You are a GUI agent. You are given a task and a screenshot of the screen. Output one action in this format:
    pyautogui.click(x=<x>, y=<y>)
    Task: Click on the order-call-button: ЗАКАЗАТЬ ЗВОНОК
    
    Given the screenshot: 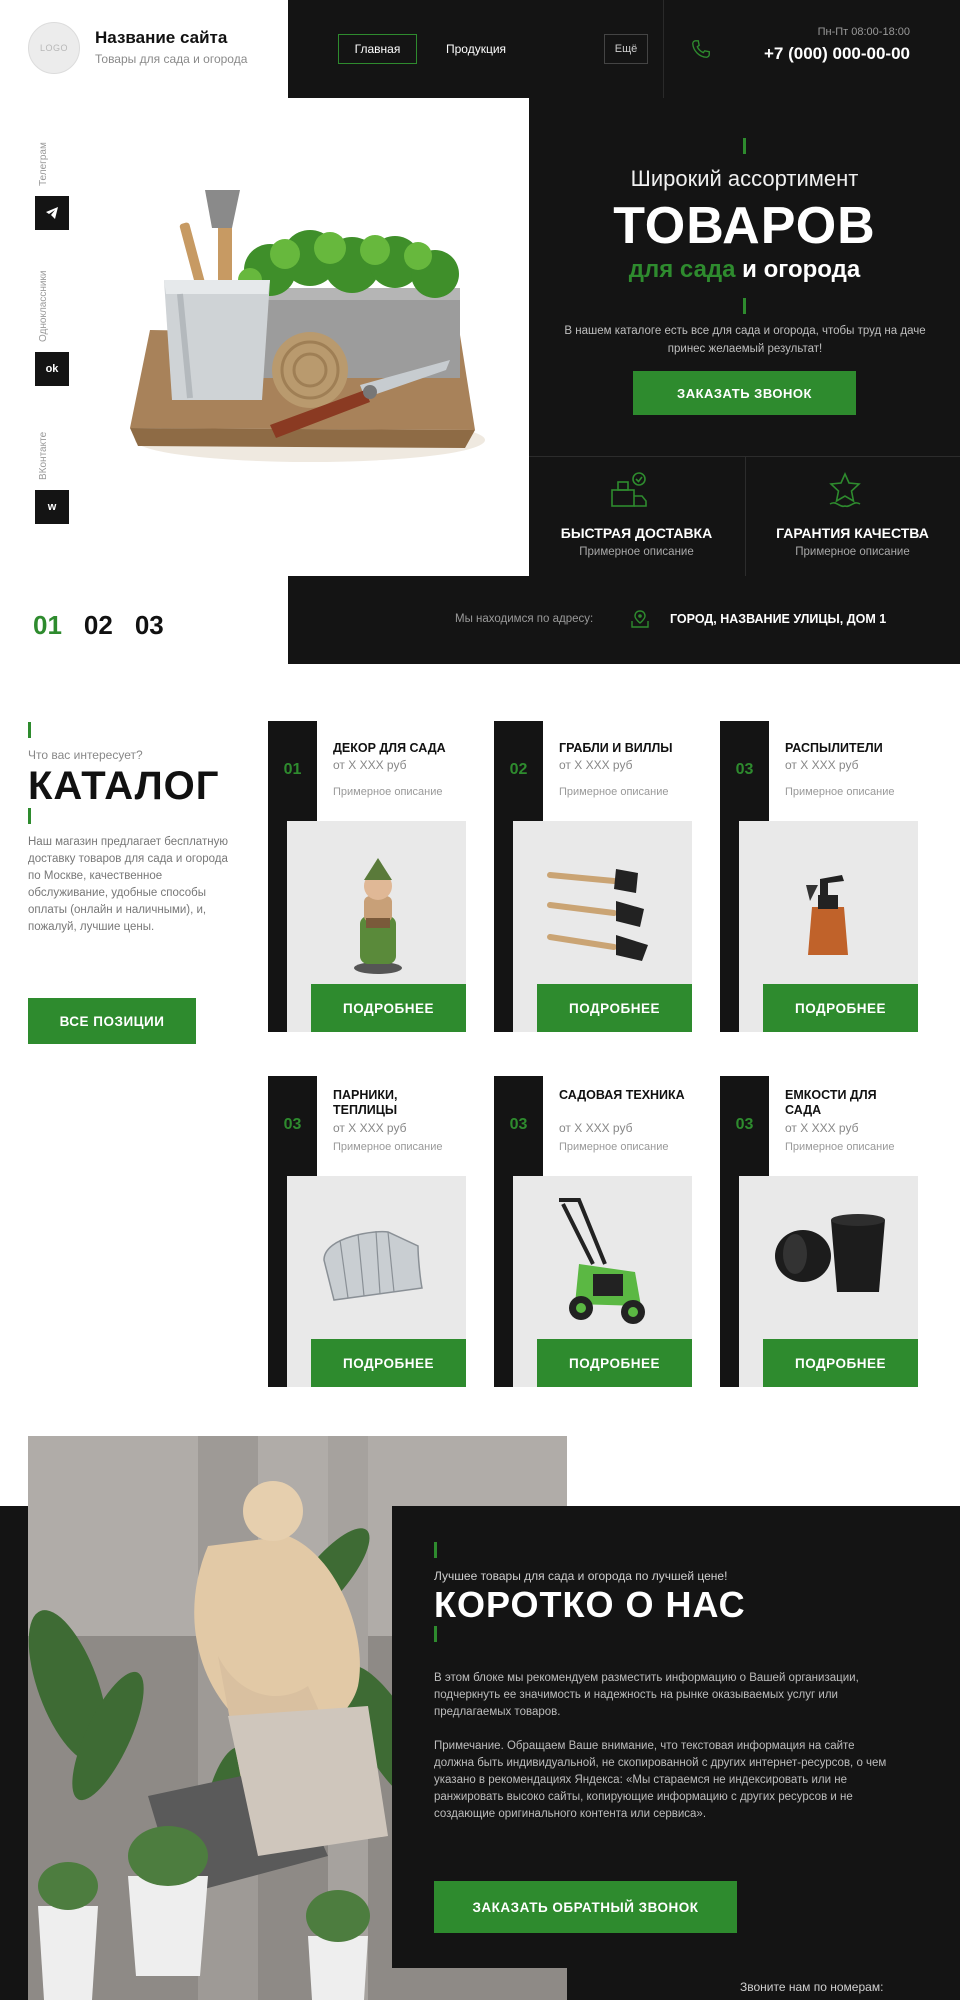 What is the action you would take?
    pyautogui.click(x=744, y=393)
    